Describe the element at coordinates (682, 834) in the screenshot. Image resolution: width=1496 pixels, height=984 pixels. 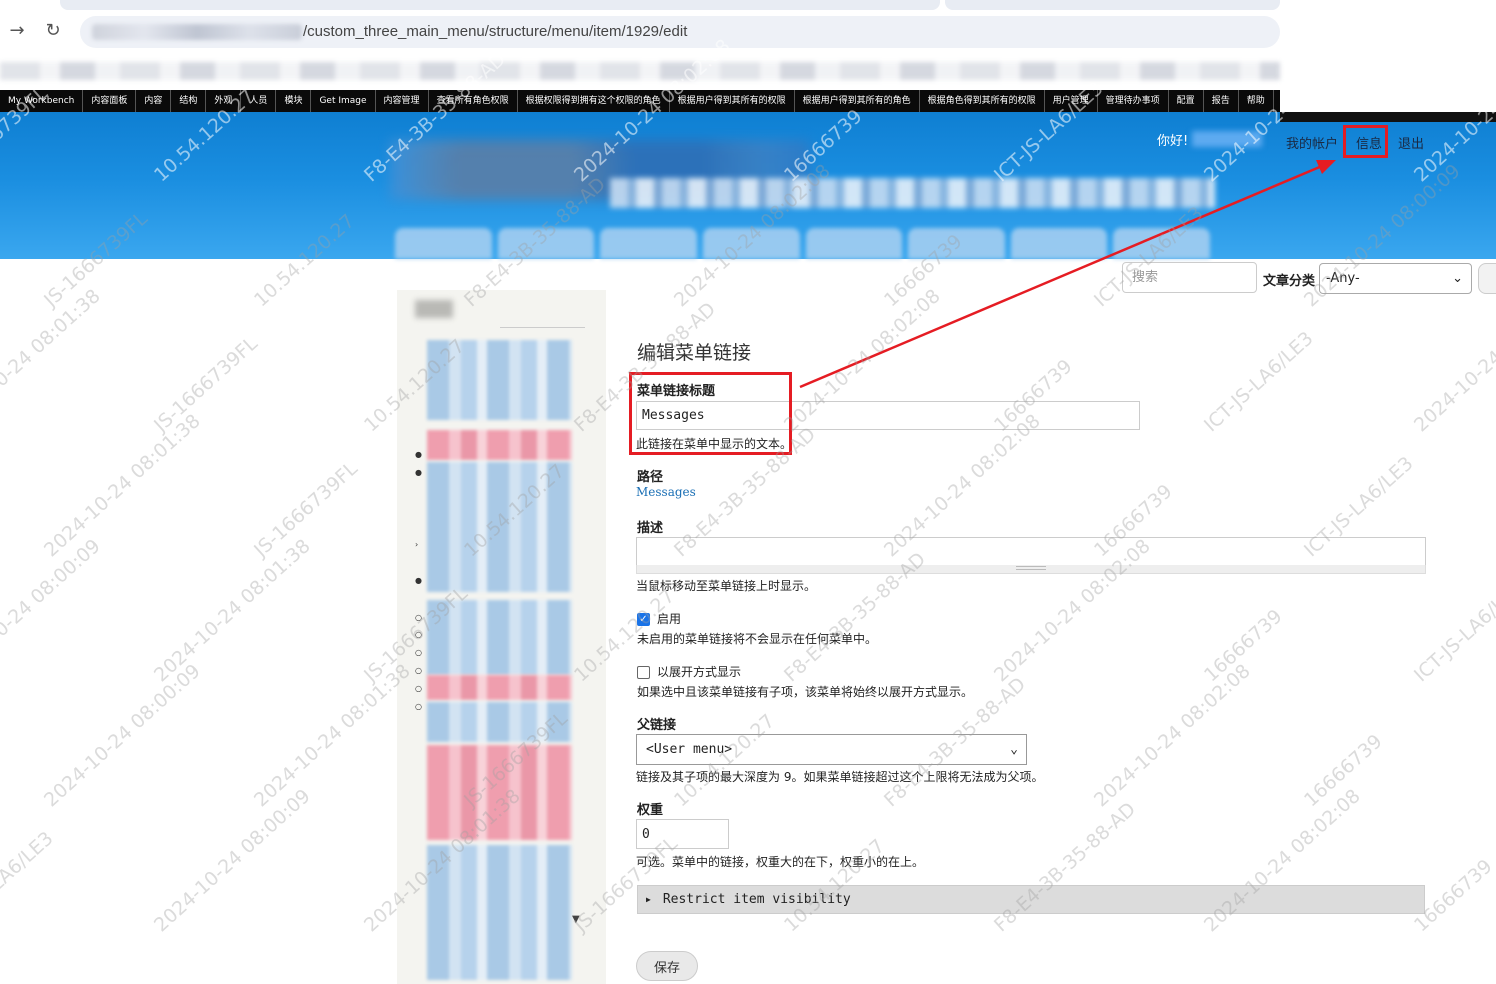
I see `weight-input` at that location.